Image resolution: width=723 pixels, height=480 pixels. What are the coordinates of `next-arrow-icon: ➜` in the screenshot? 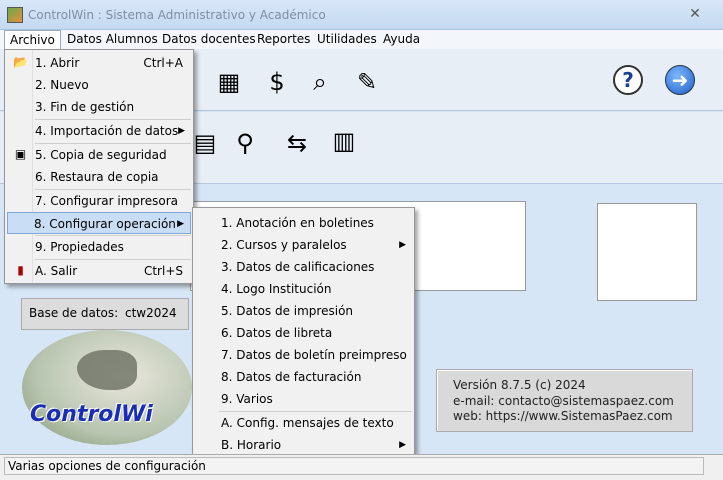 It's located at (680, 80).